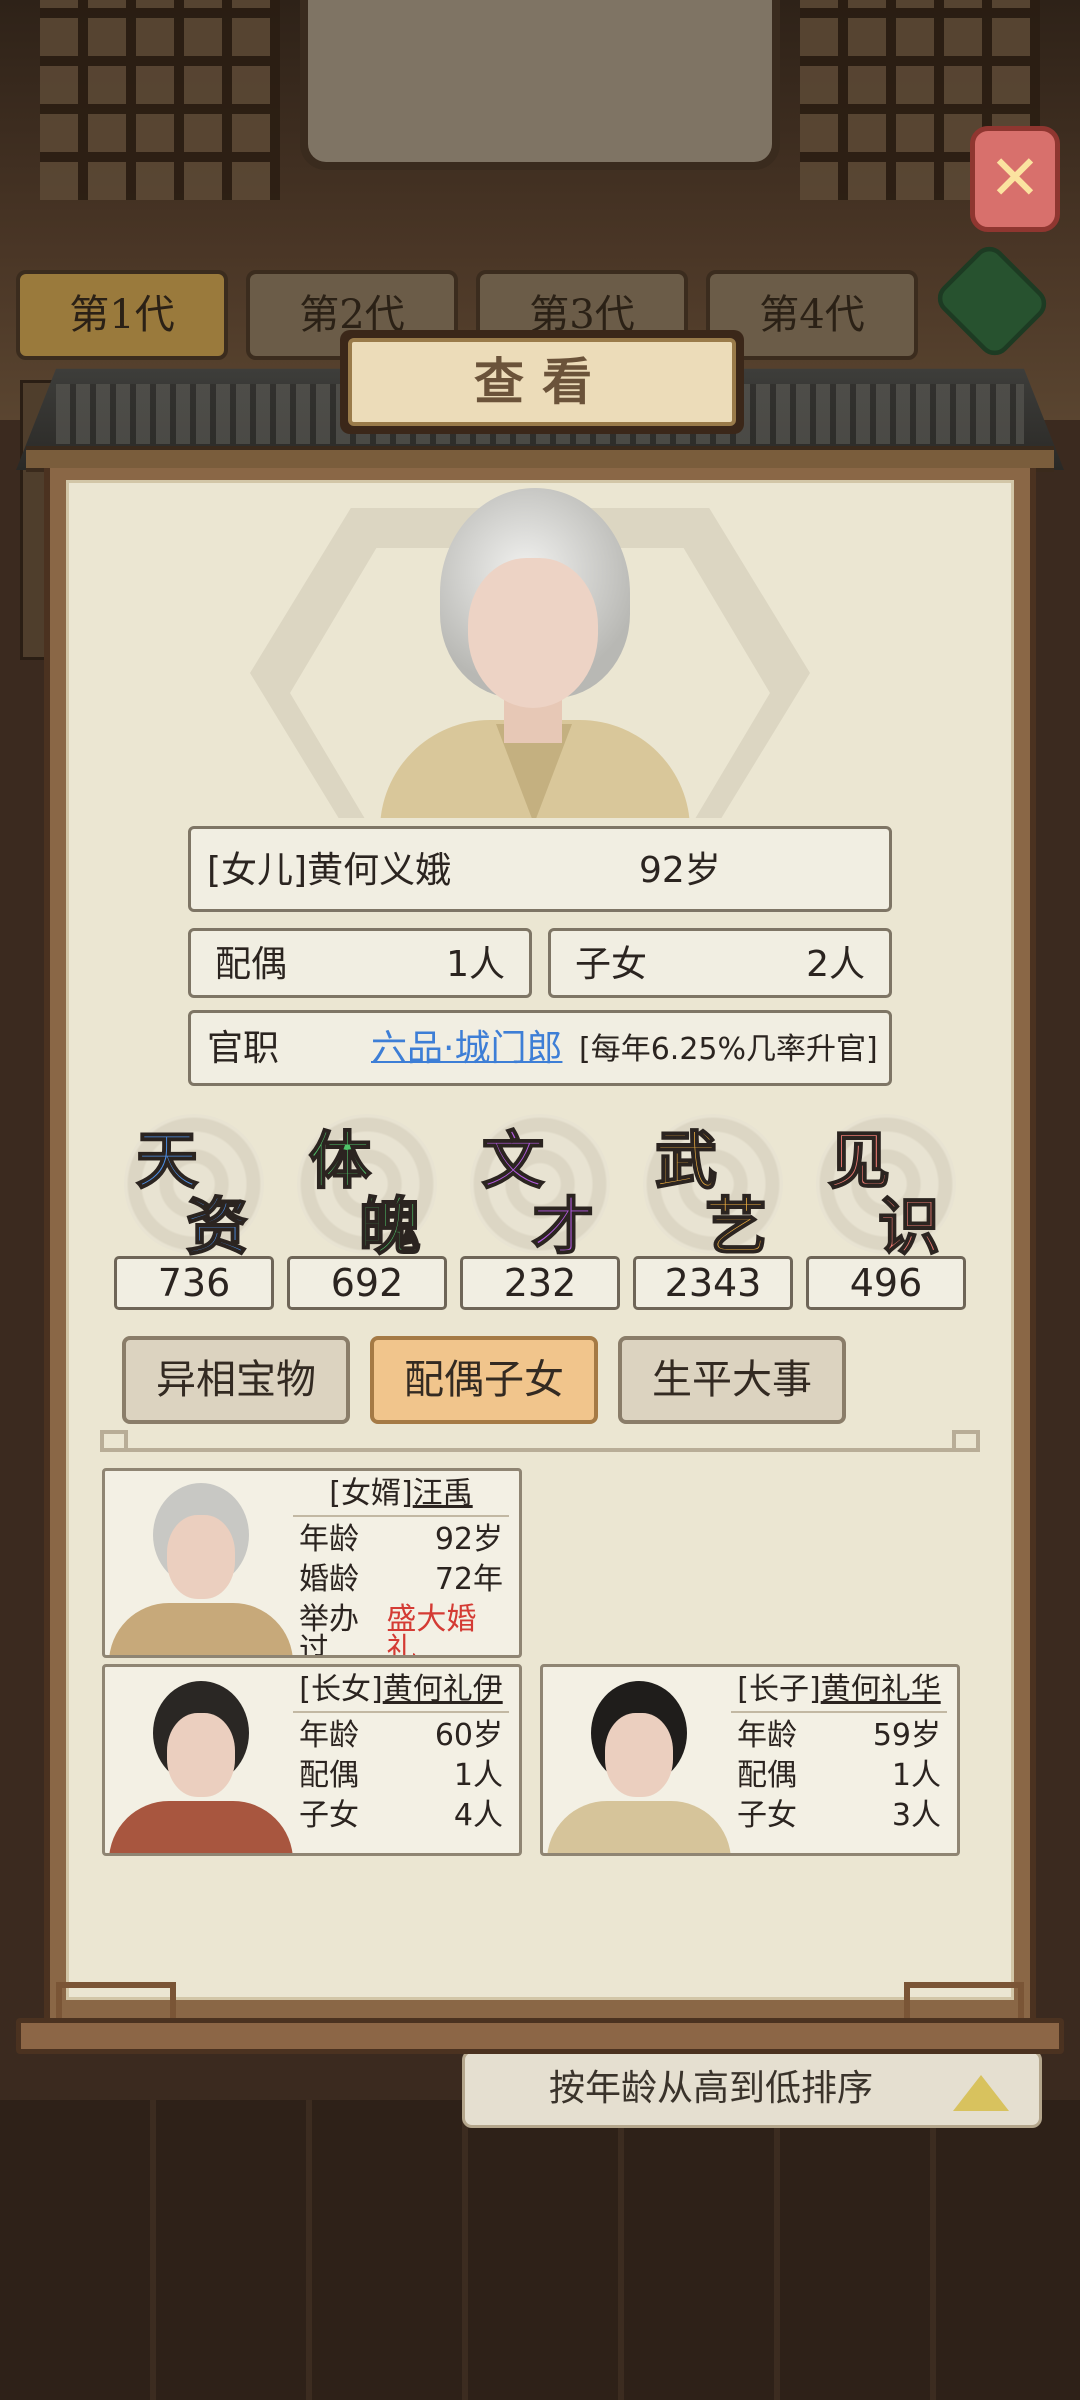  I want to click on stat-char-2: 才, so click(563, 1226).